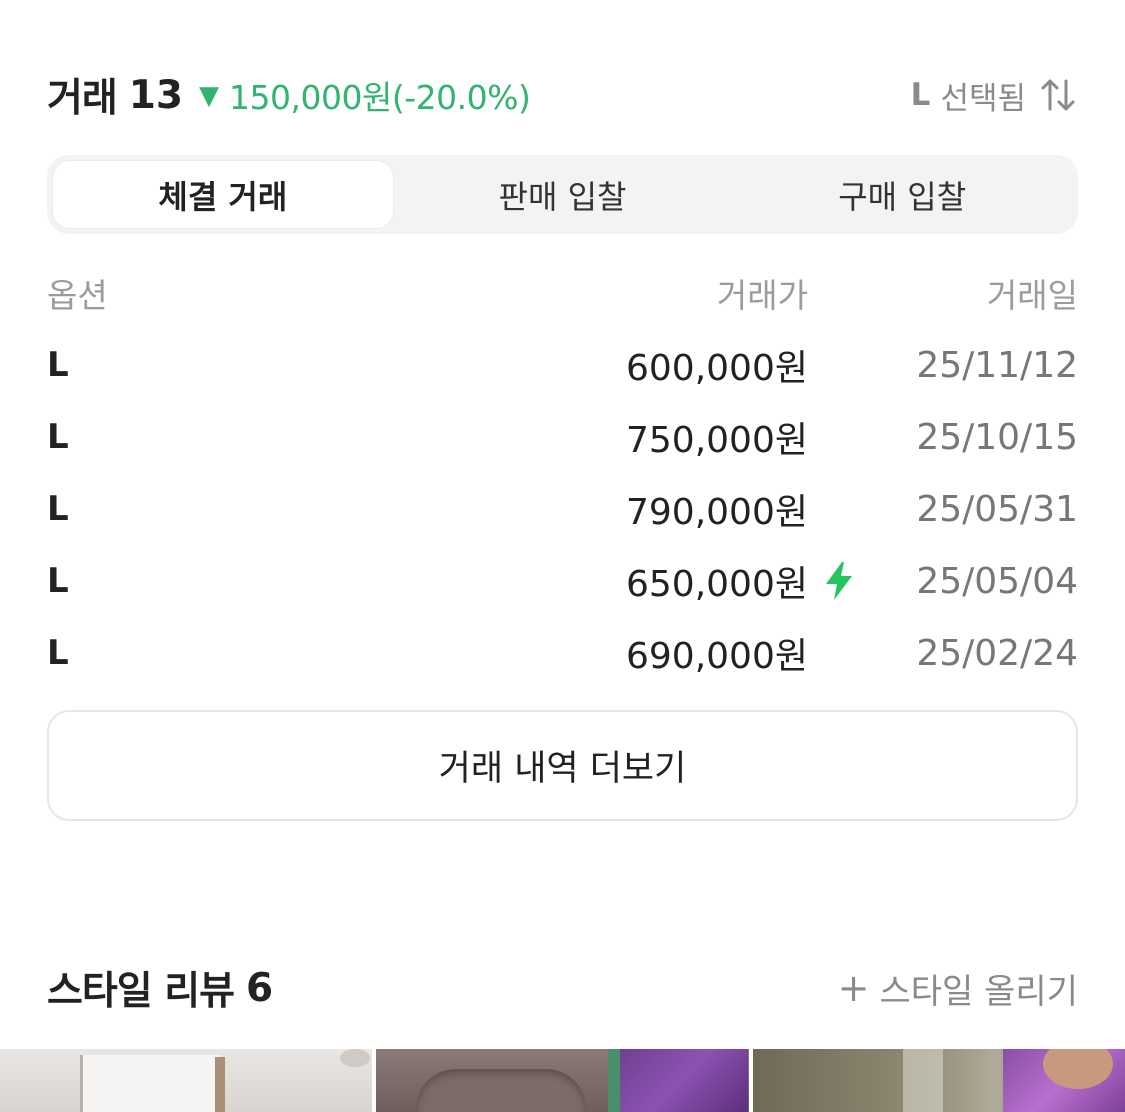  I want to click on row-date: 25/05/04, so click(997, 581).